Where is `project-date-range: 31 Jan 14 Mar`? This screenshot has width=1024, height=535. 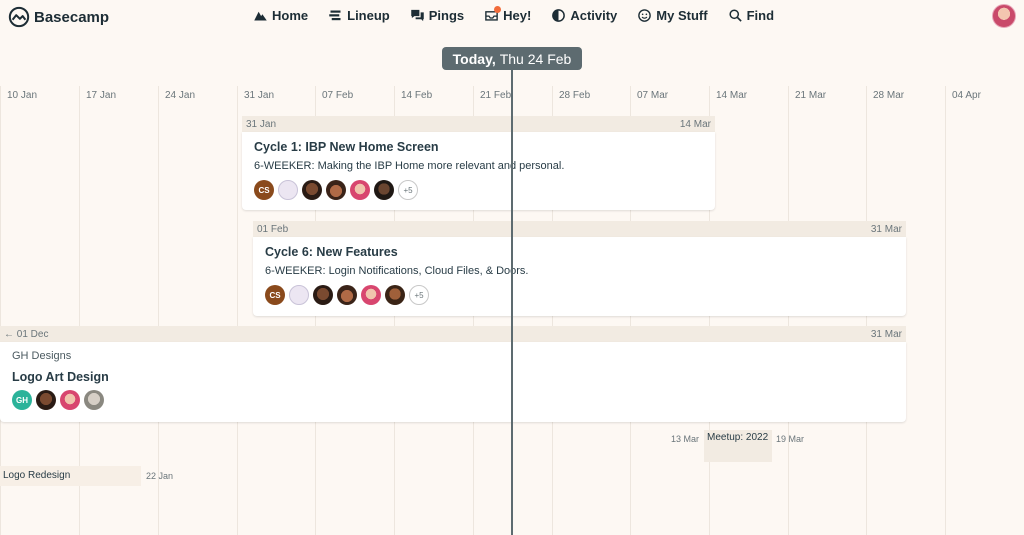 project-date-range: 31 Jan 14 Mar is located at coordinates (478, 124).